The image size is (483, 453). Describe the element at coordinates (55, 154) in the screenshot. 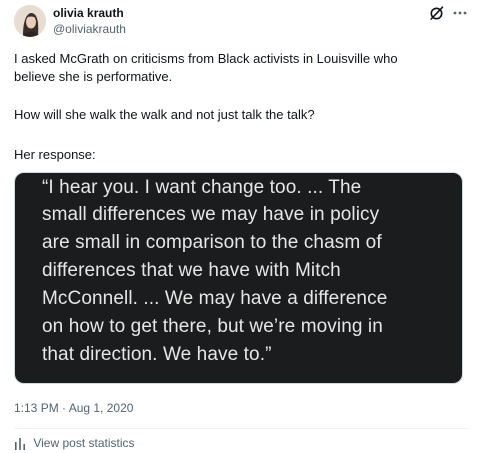

I see `tweet-text-response-label: Her response:` at that location.